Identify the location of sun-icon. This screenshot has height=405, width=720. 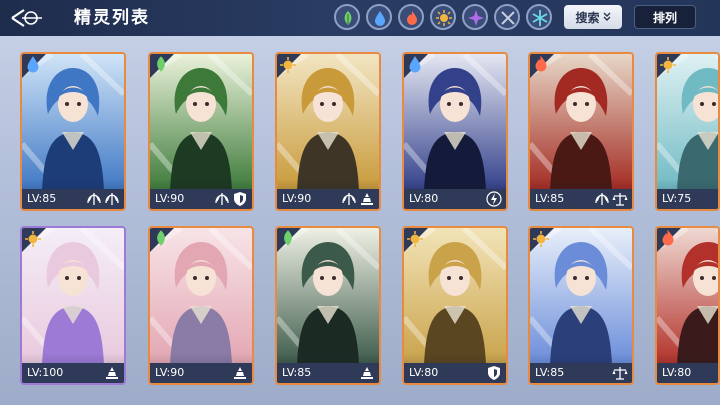
(444, 18).